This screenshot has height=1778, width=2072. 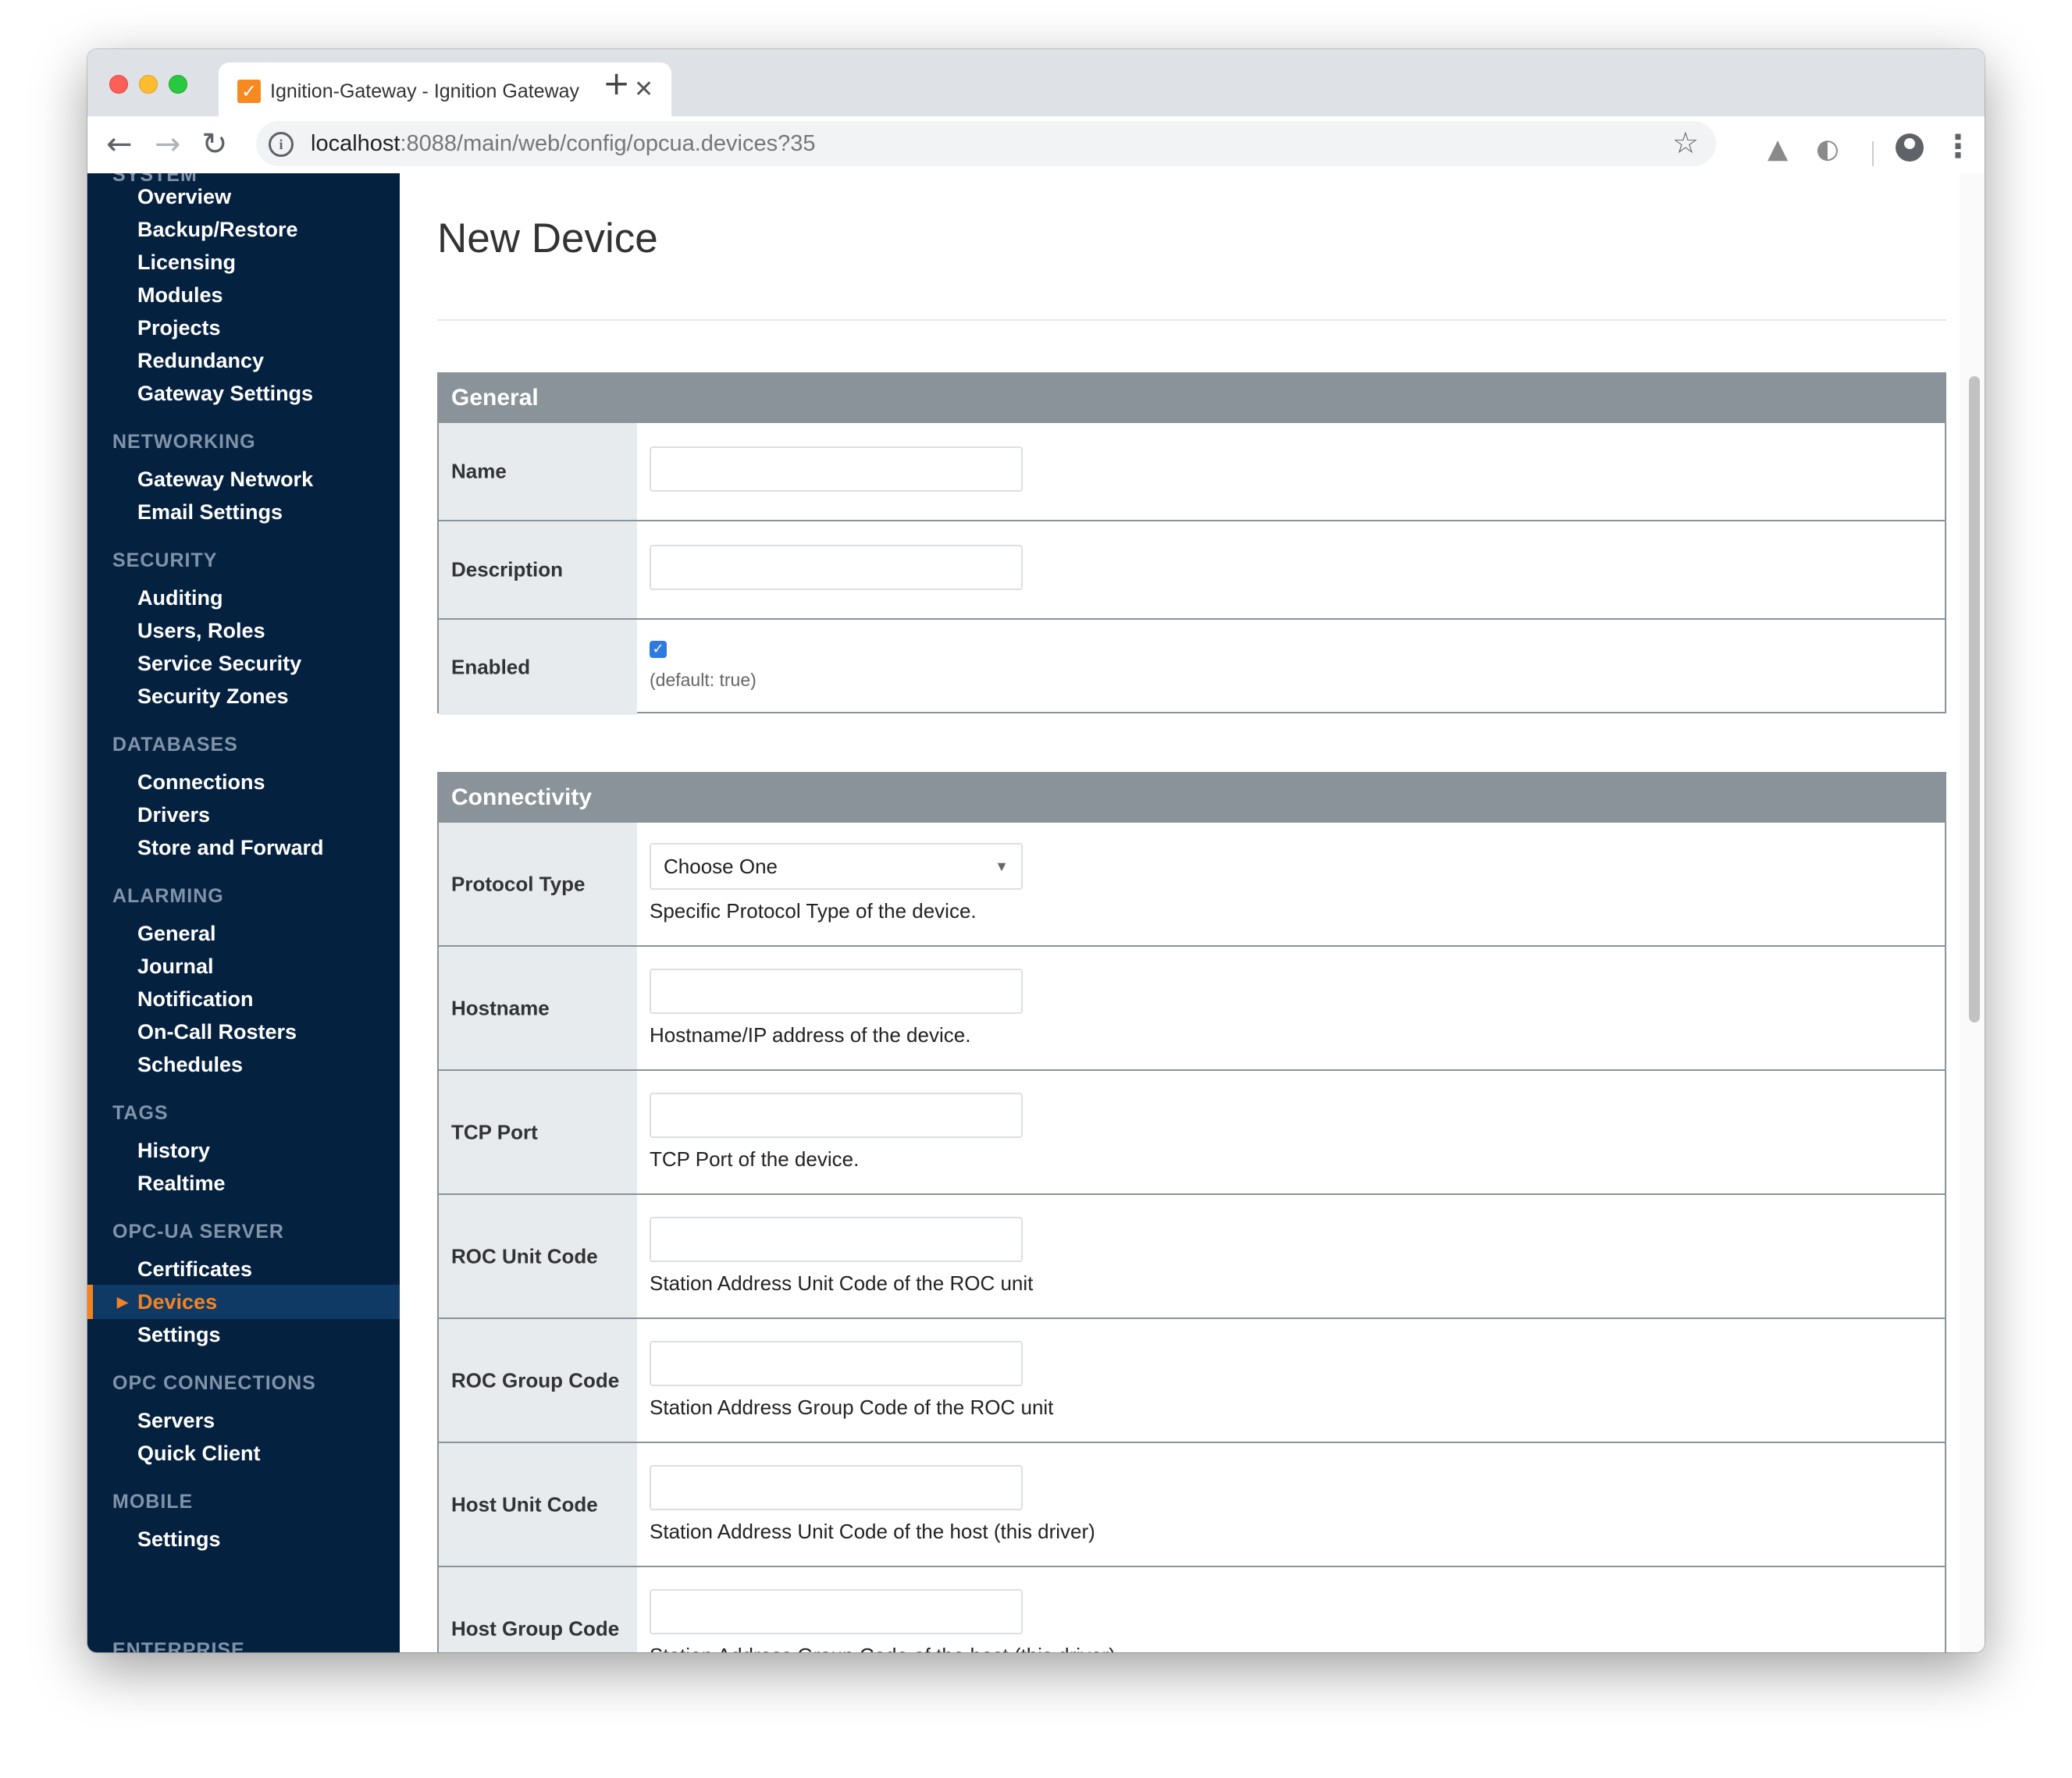 What do you see at coordinates (184, 442) in the screenshot?
I see `sidebar-heading-networking: NETWORKING` at bounding box center [184, 442].